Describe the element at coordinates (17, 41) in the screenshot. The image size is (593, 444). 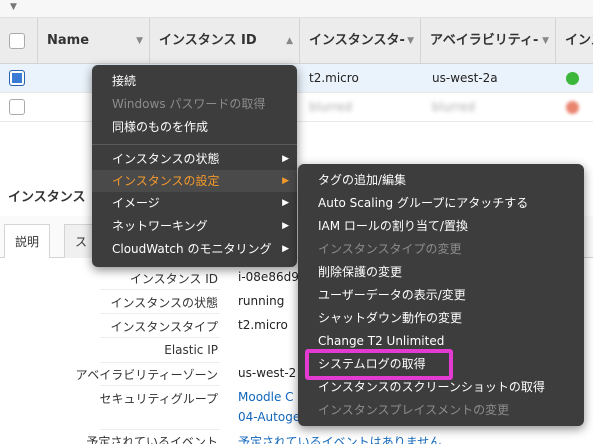
I see `select-all-checkbox` at that location.